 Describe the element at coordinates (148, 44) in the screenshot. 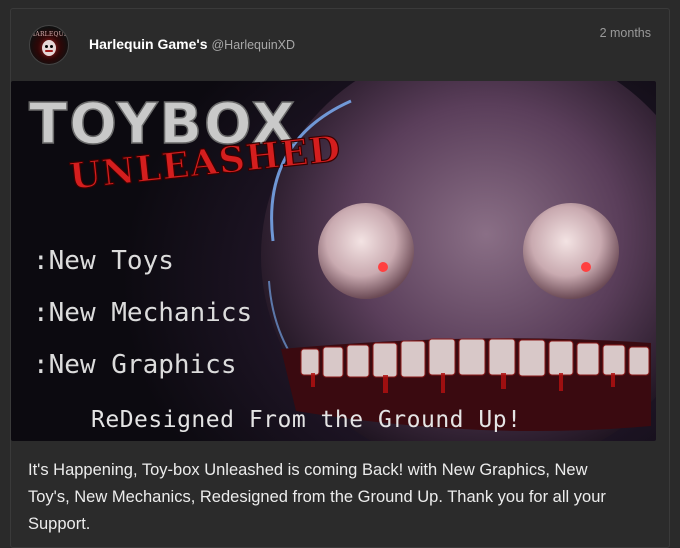

I see `author-display-name: Harlequin Game's` at that location.